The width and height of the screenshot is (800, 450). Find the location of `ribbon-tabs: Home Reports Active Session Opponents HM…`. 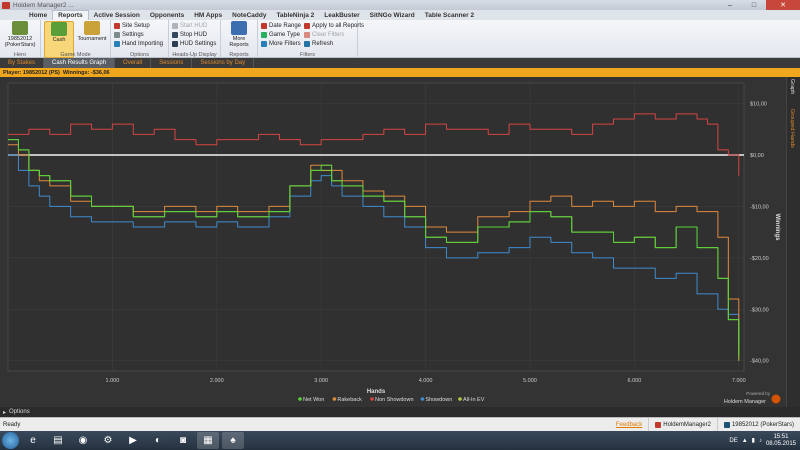

ribbon-tabs: Home Reports Active Session Opponents HM… is located at coordinates (400, 15).